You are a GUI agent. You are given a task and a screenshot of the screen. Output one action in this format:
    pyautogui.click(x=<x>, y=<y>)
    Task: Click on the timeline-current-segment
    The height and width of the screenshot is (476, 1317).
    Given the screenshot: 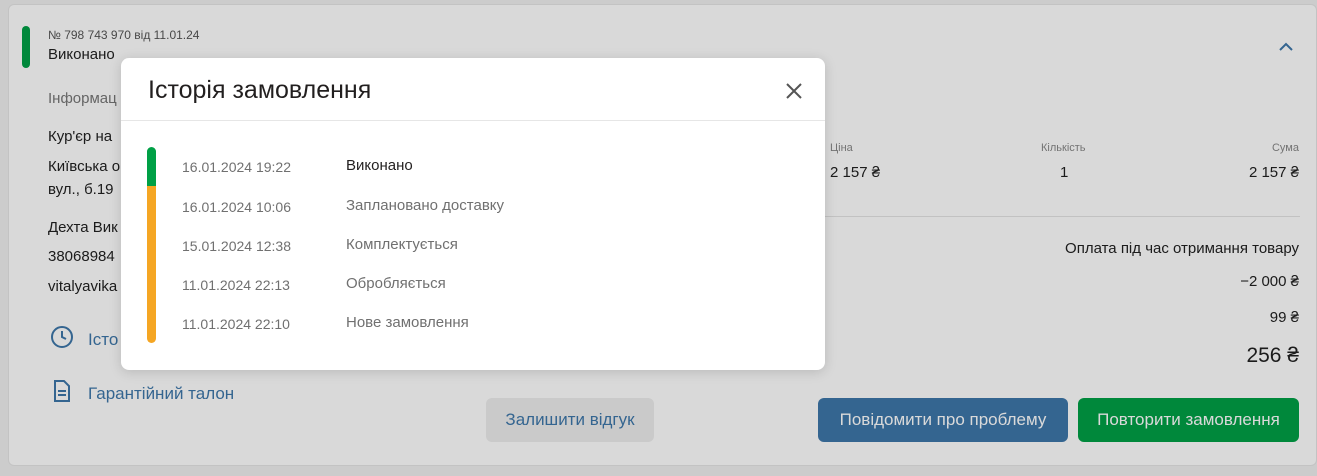 What is the action you would take?
    pyautogui.click(x=151, y=167)
    